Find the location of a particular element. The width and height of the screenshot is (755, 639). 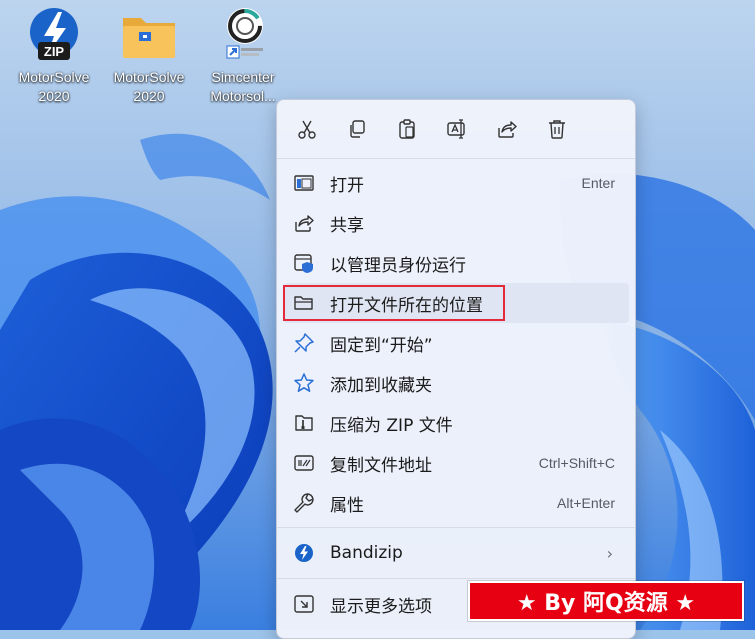

menu-item-label: 显示更多选项 is located at coordinates (381, 606).